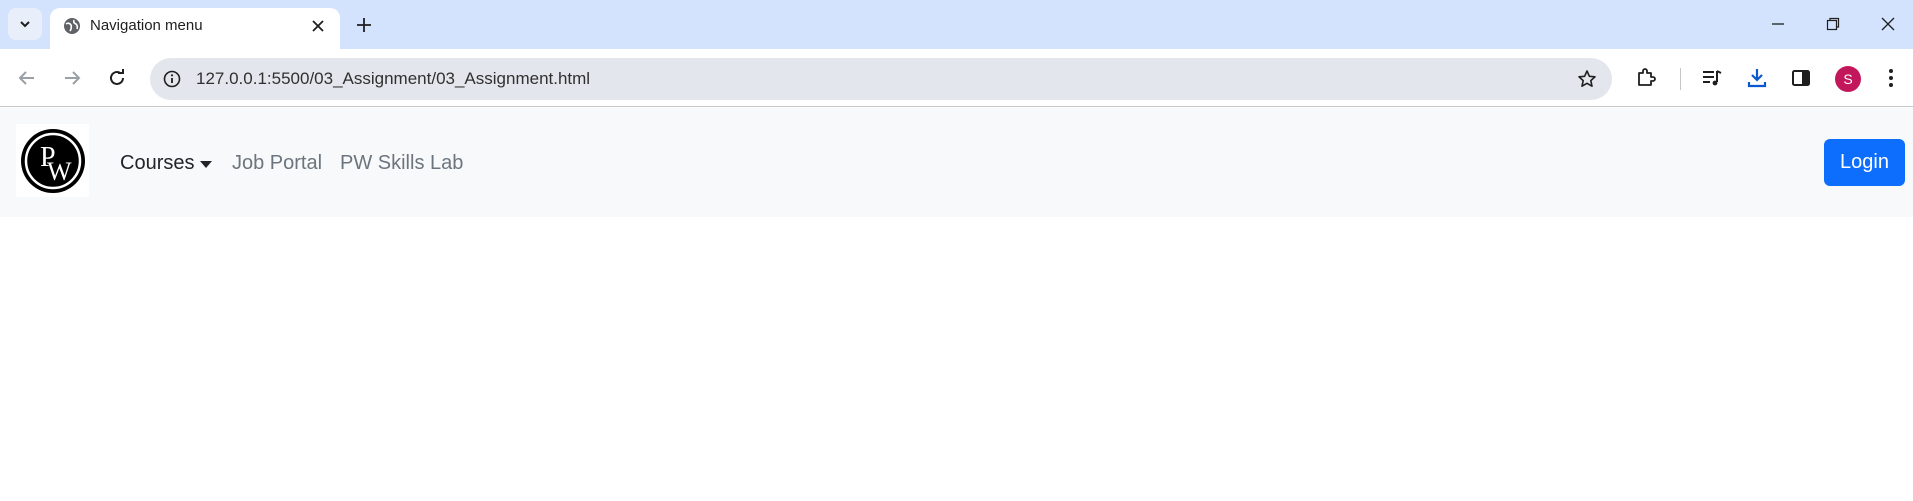  I want to click on globe-icon, so click(72, 26).